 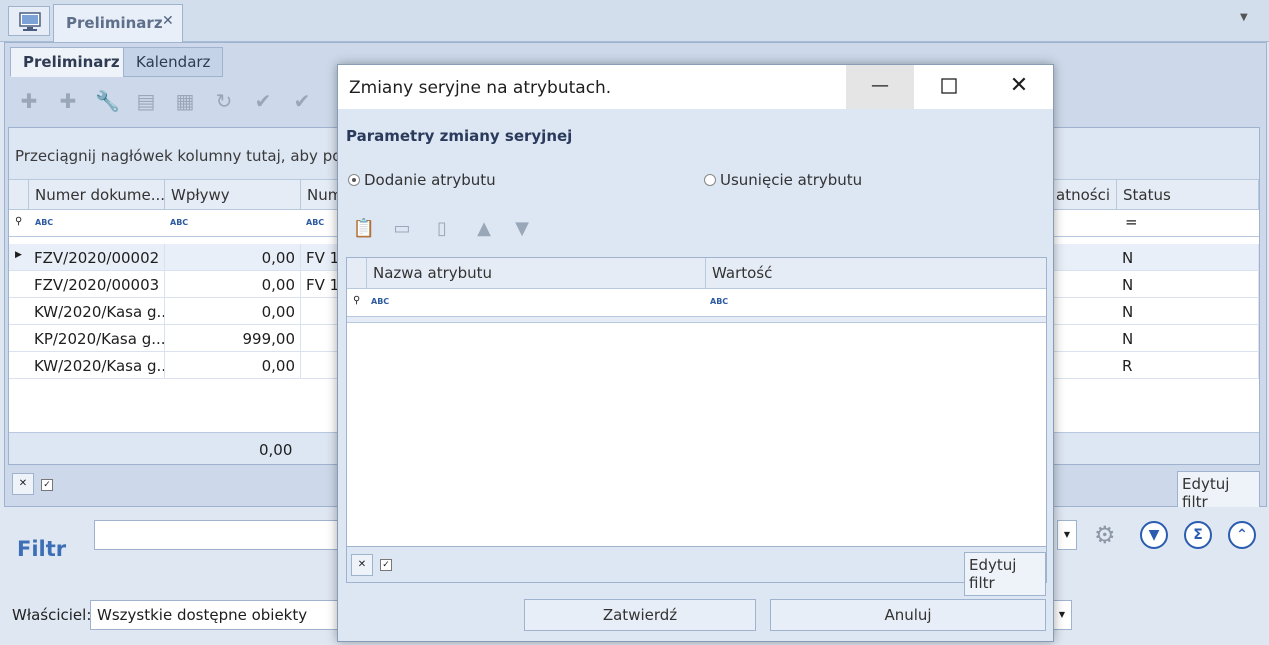 What do you see at coordinates (97, 257) in the screenshot?
I see `cell-numer: FZV/2020/00002` at bounding box center [97, 257].